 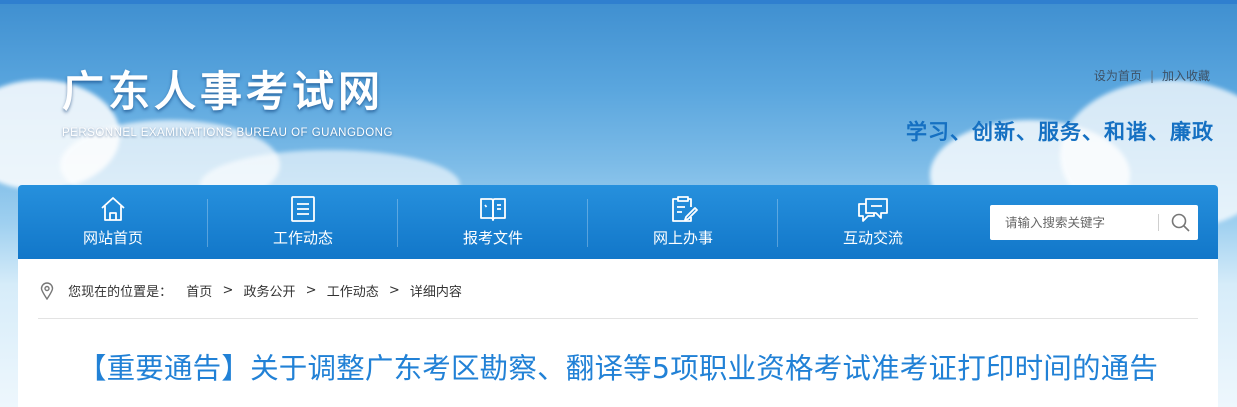 I want to click on breadcrumb-home-link: 首页, so click(x=199, y=292).